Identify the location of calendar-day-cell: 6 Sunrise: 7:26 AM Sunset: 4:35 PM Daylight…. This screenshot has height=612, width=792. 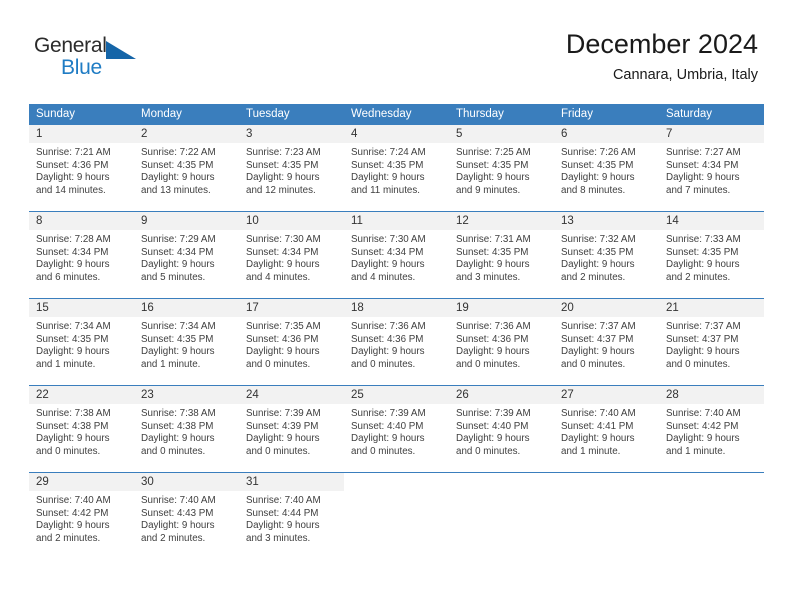
(606, 168).